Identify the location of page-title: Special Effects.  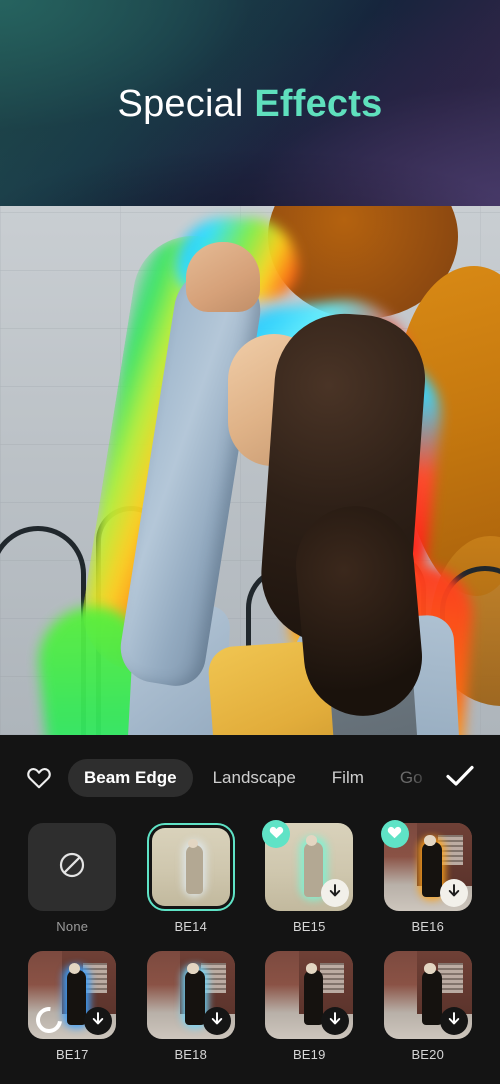
(250, 104).